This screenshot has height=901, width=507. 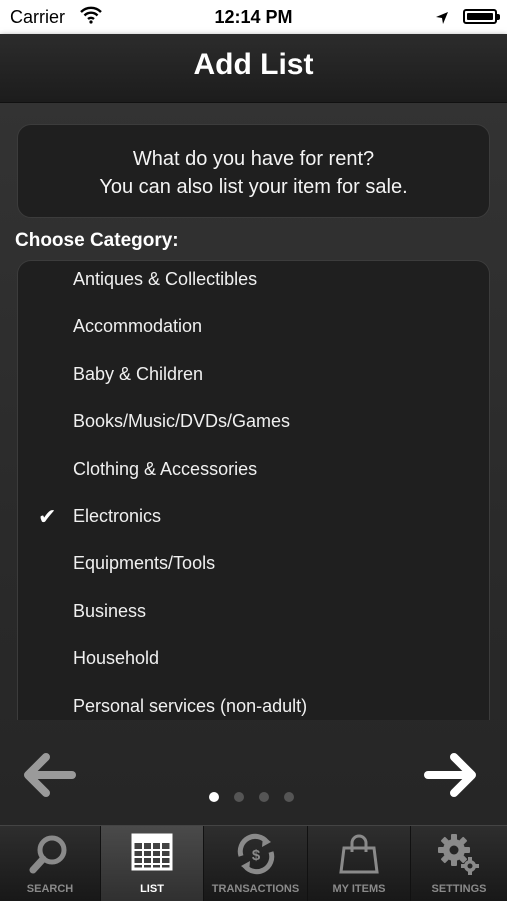 What do you see at coordinates (253, 616) in the screenshot?
I see `category-row: Business` at bounding box center [253, 616].